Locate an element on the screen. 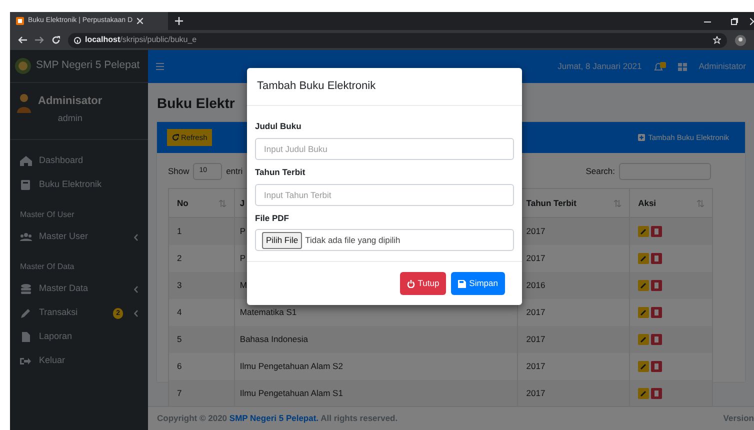  modal-title: Tambah Buku Elektronik is located at coordinates (384, 87).